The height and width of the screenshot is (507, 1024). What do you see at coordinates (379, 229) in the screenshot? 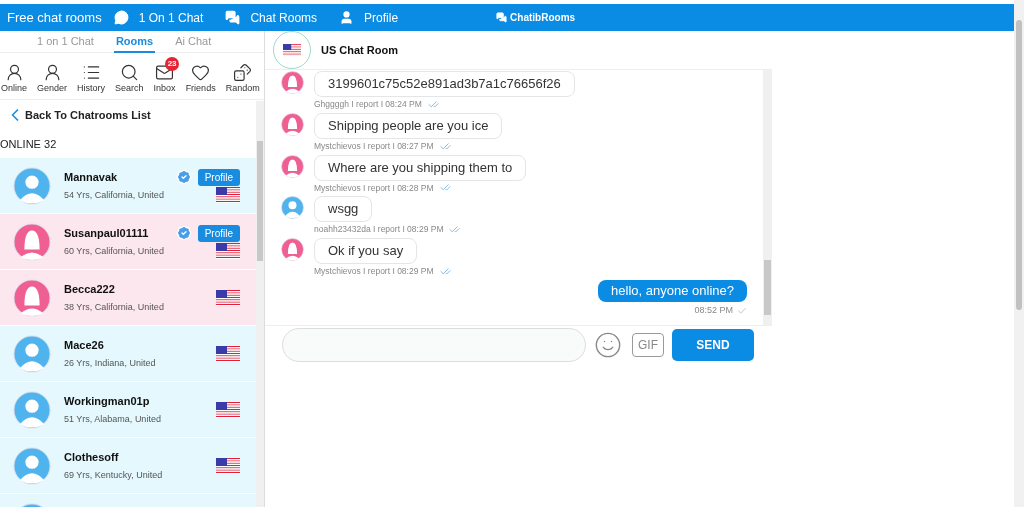
I see `message-meta: noahh23432da I report I 08:29 PM` at bounding box center [379, 229].